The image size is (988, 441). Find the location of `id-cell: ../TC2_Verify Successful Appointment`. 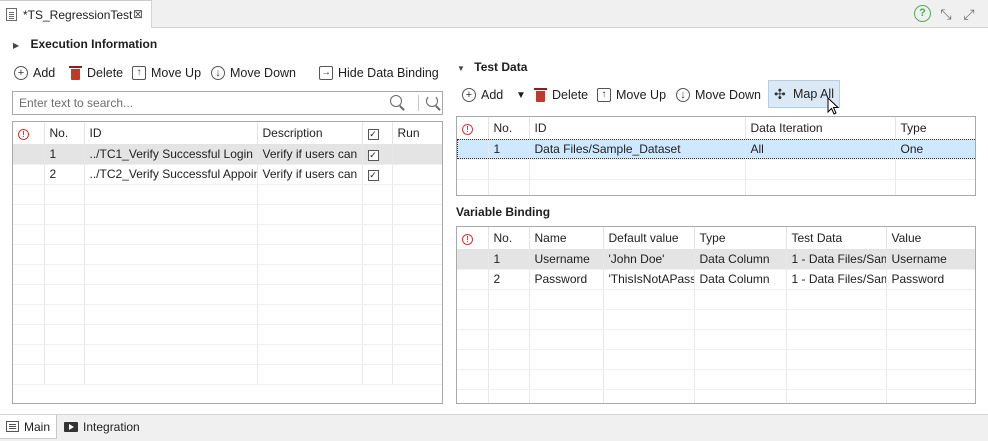

id-cell: ../TC2_Verify Successful Appointment is located at coordinates (171, 174).